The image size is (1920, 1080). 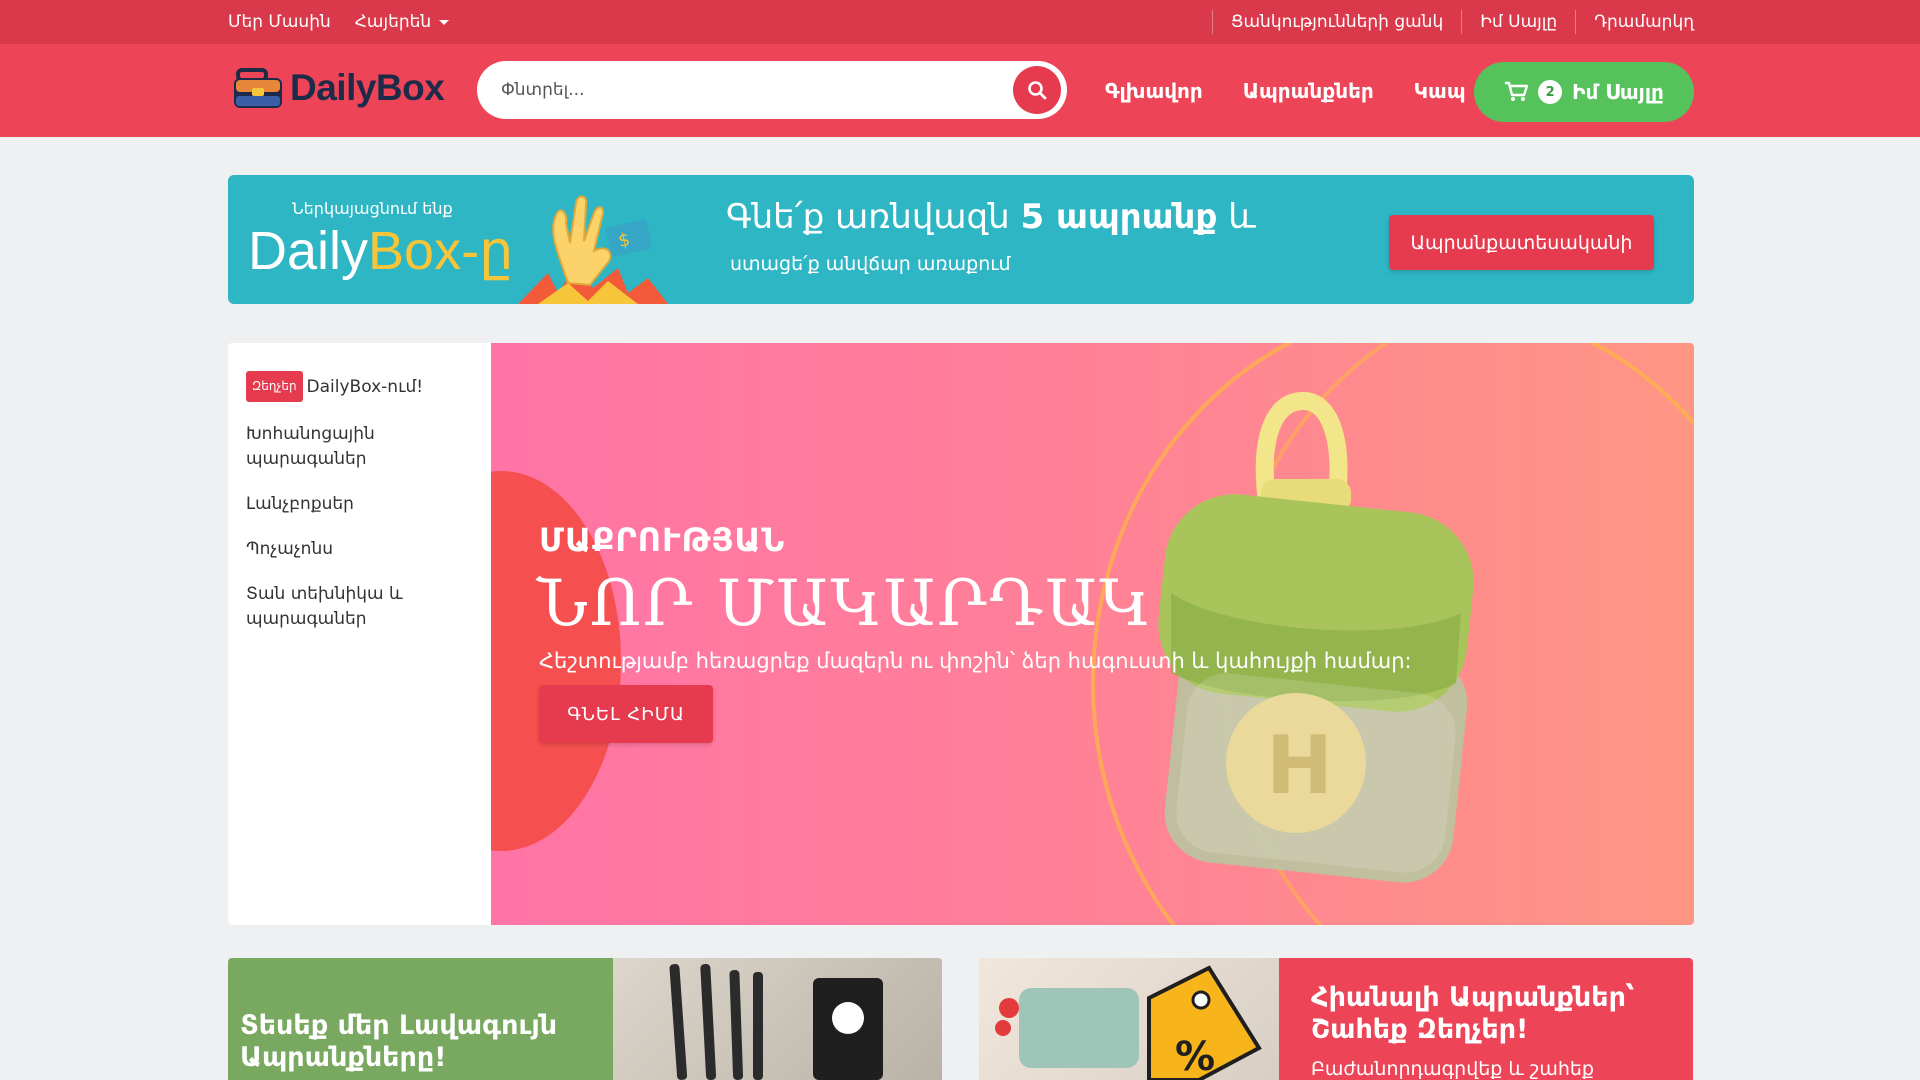 What do you see at coordinates (359, 447) in the screenshot?
I see `sidebar-item-kitchen: Խոհանոցային պարագաներ` at bounding box center [359, 447].